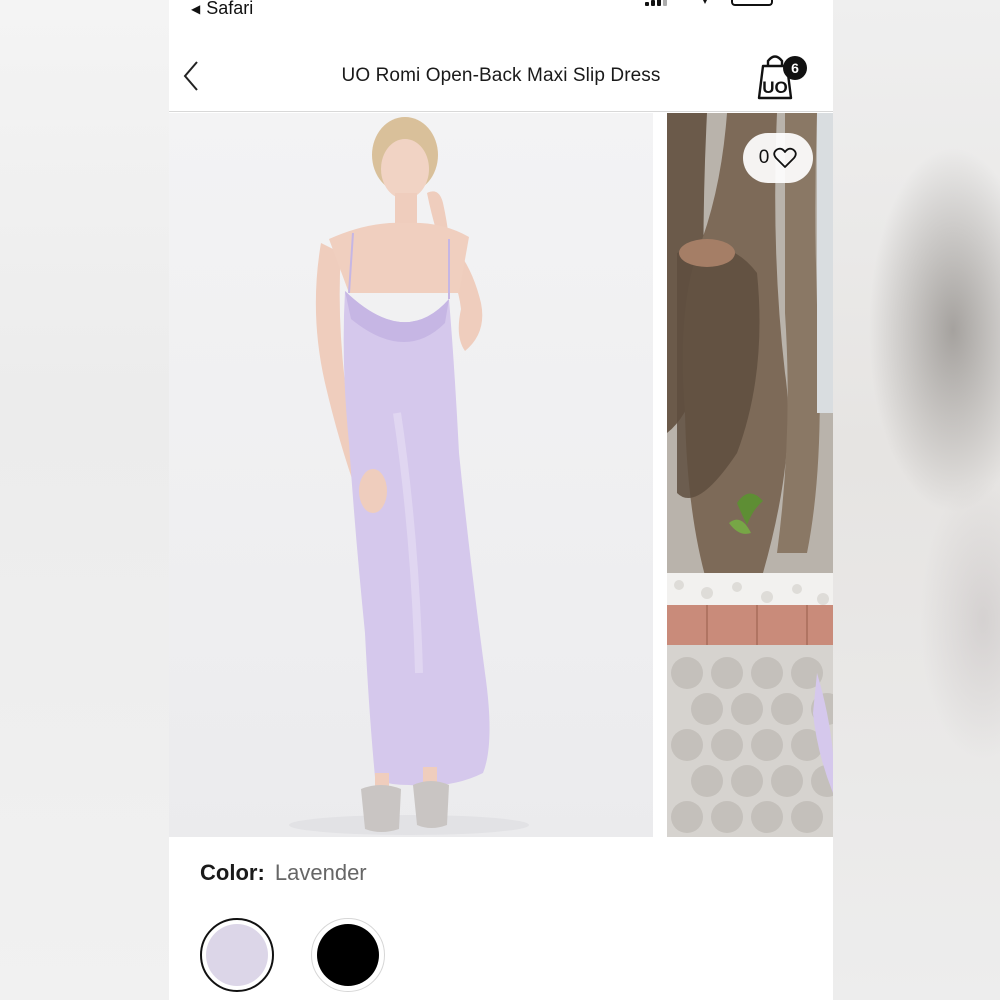  I want to click on triangle-left-icon: ◀, so click(196, 8).